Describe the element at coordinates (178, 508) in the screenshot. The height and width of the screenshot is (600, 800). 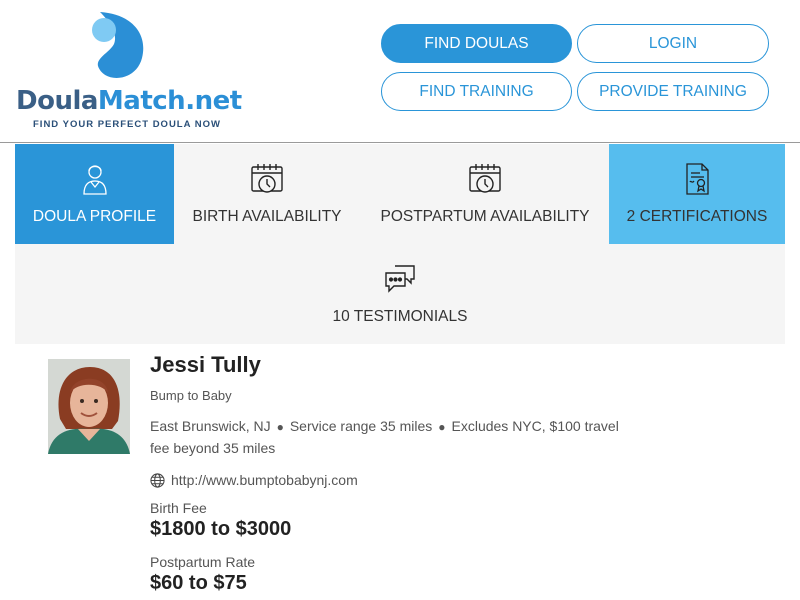
I see `birth-fee-label: Birth Fee` at that location.